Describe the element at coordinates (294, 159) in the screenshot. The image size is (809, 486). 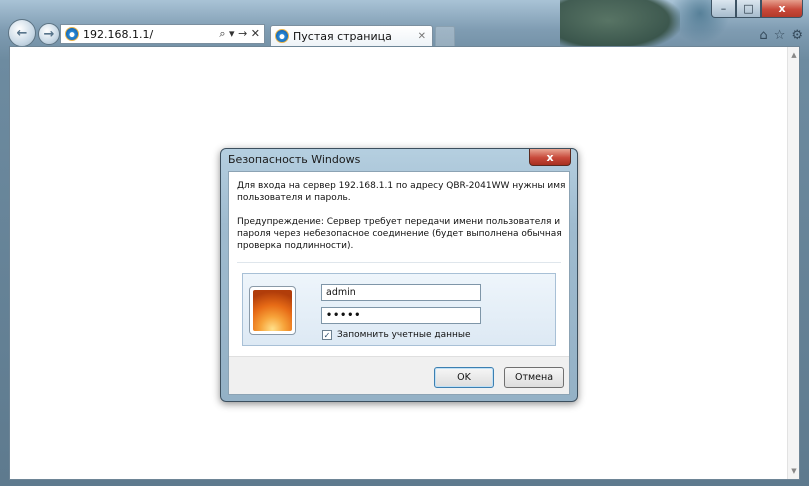
I see `dialog-title: Безопасность Windows` at that location.